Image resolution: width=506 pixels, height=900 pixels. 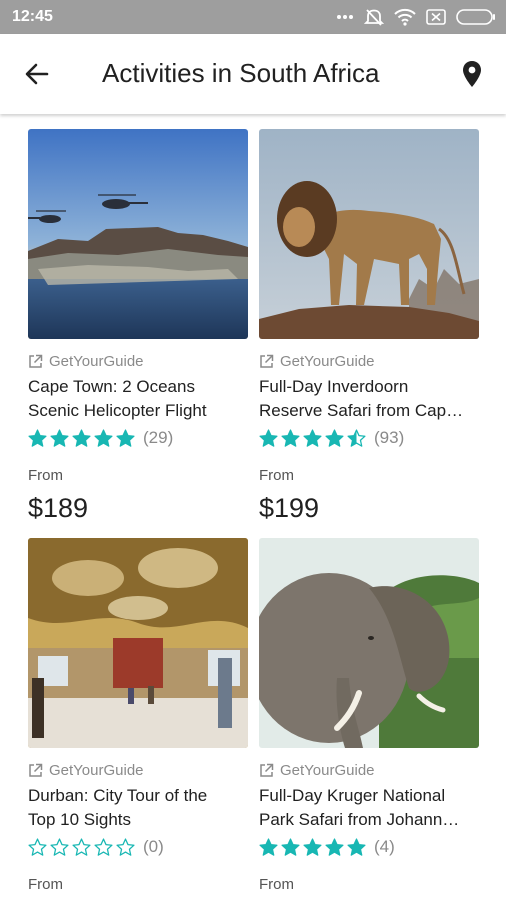 What do you see at coordinates (80, 819) in the screenshot?
I see `activity-title-line2: Top 10 Sights` at bounding box center [80, 819].